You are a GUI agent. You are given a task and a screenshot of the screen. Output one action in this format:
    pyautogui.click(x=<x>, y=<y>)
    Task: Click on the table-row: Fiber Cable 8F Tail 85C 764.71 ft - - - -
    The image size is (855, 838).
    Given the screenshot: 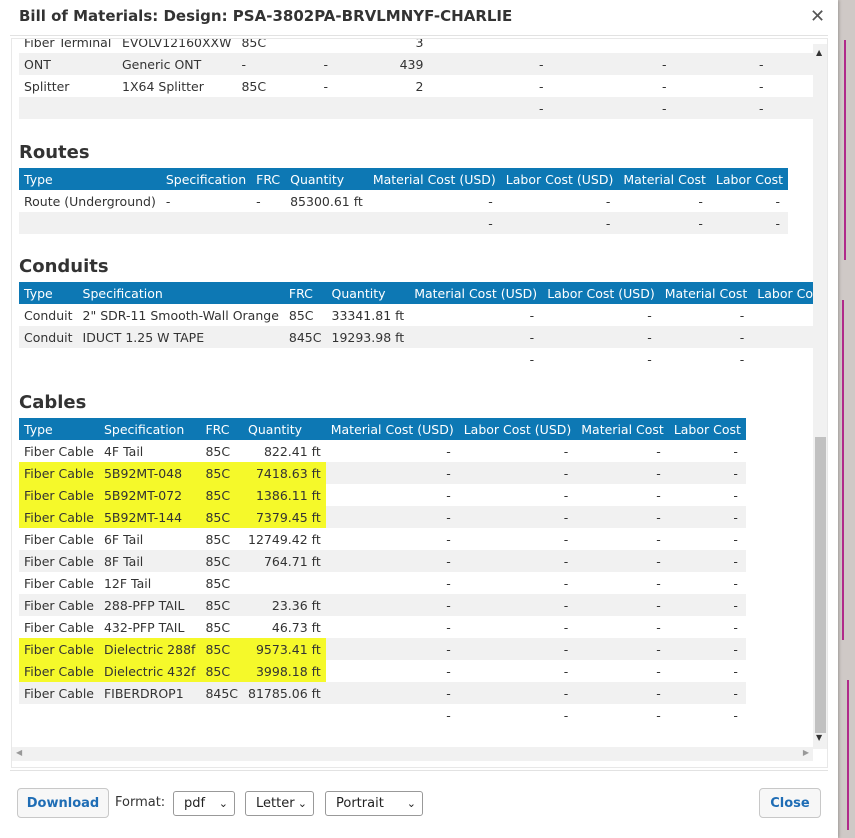 What is the action you would take?
    pyautogui.click(x=382, y=561)
    